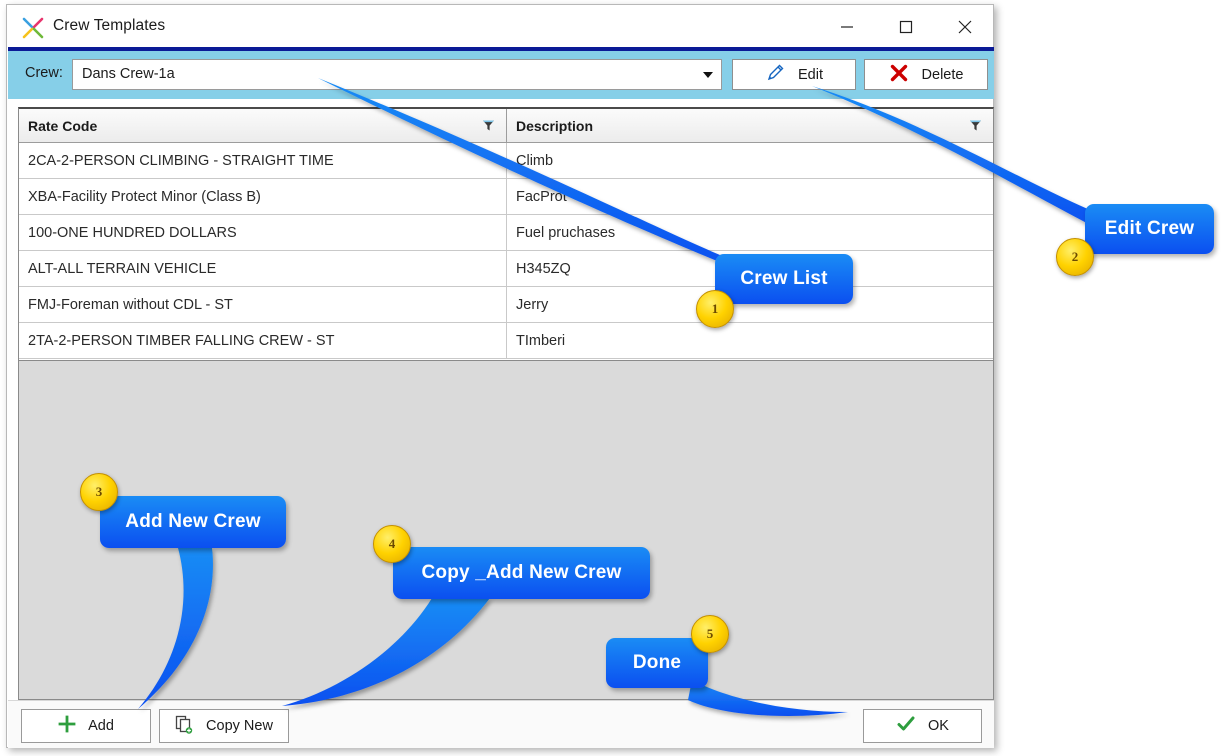 The height and width of the screenshot is (756, 1226). I want to click on crew-select-value: Dans Crew-1a, so click(128, 74).